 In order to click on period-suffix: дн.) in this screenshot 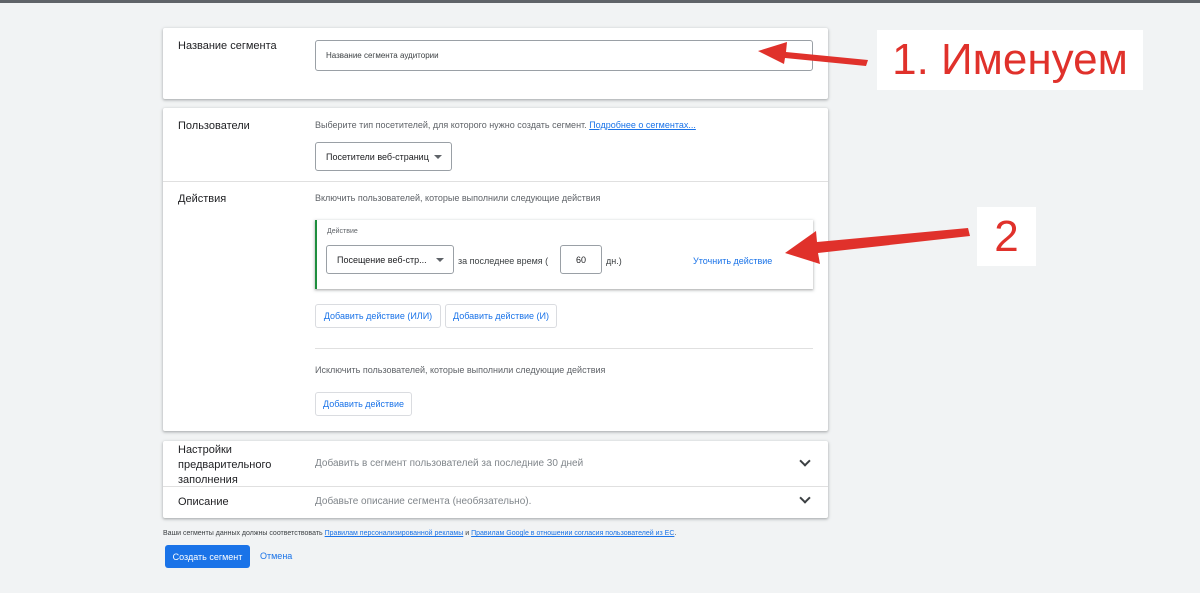, I will do `click(614, 261)`.